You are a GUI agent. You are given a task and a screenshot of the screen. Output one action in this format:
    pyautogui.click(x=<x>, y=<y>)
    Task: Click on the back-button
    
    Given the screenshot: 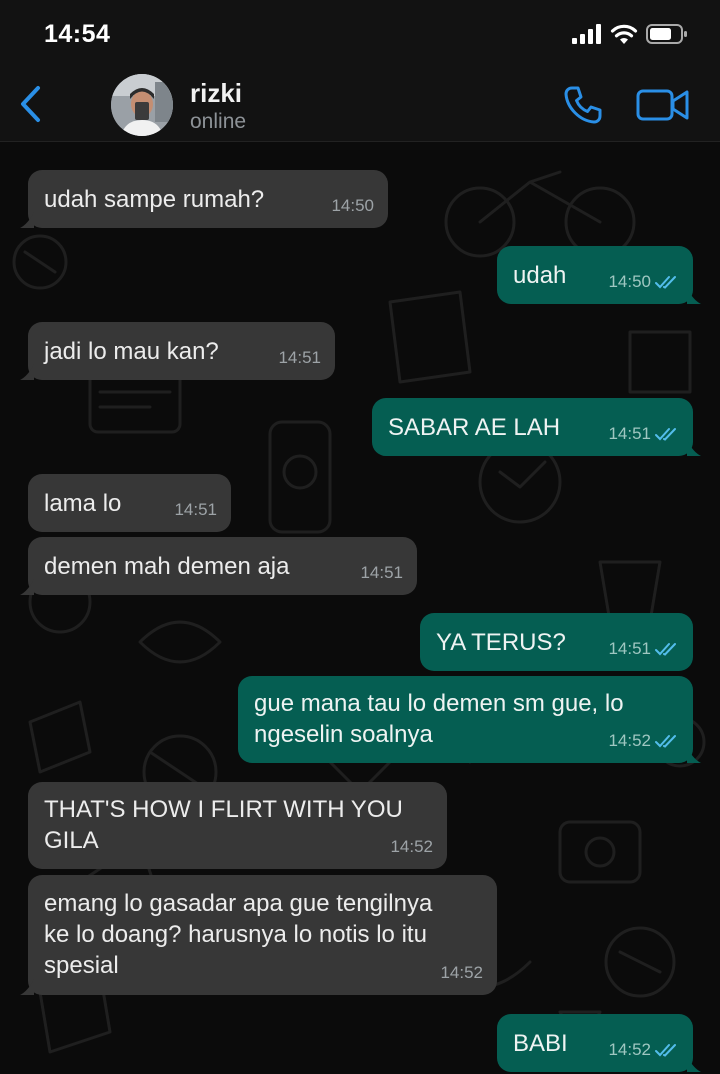 What is the action you would take?
    pyautogui.click(x=30, y=104)
    